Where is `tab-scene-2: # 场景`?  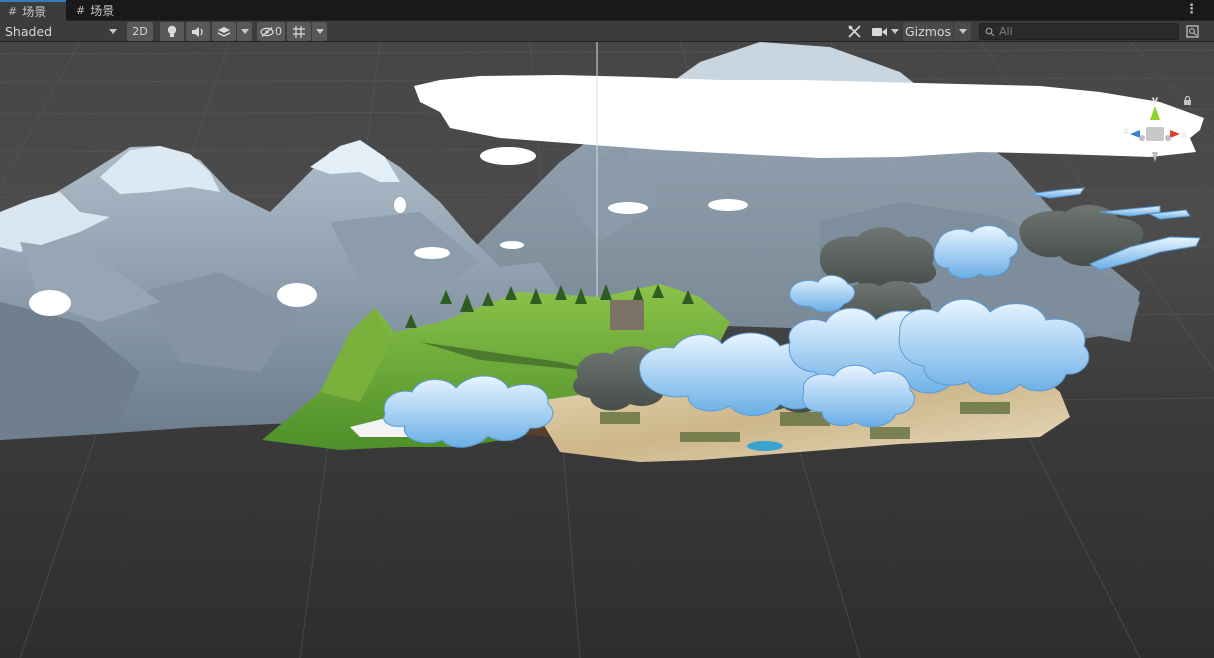 tab-scene-2: # 场景 is located at coordinates (96, 10).